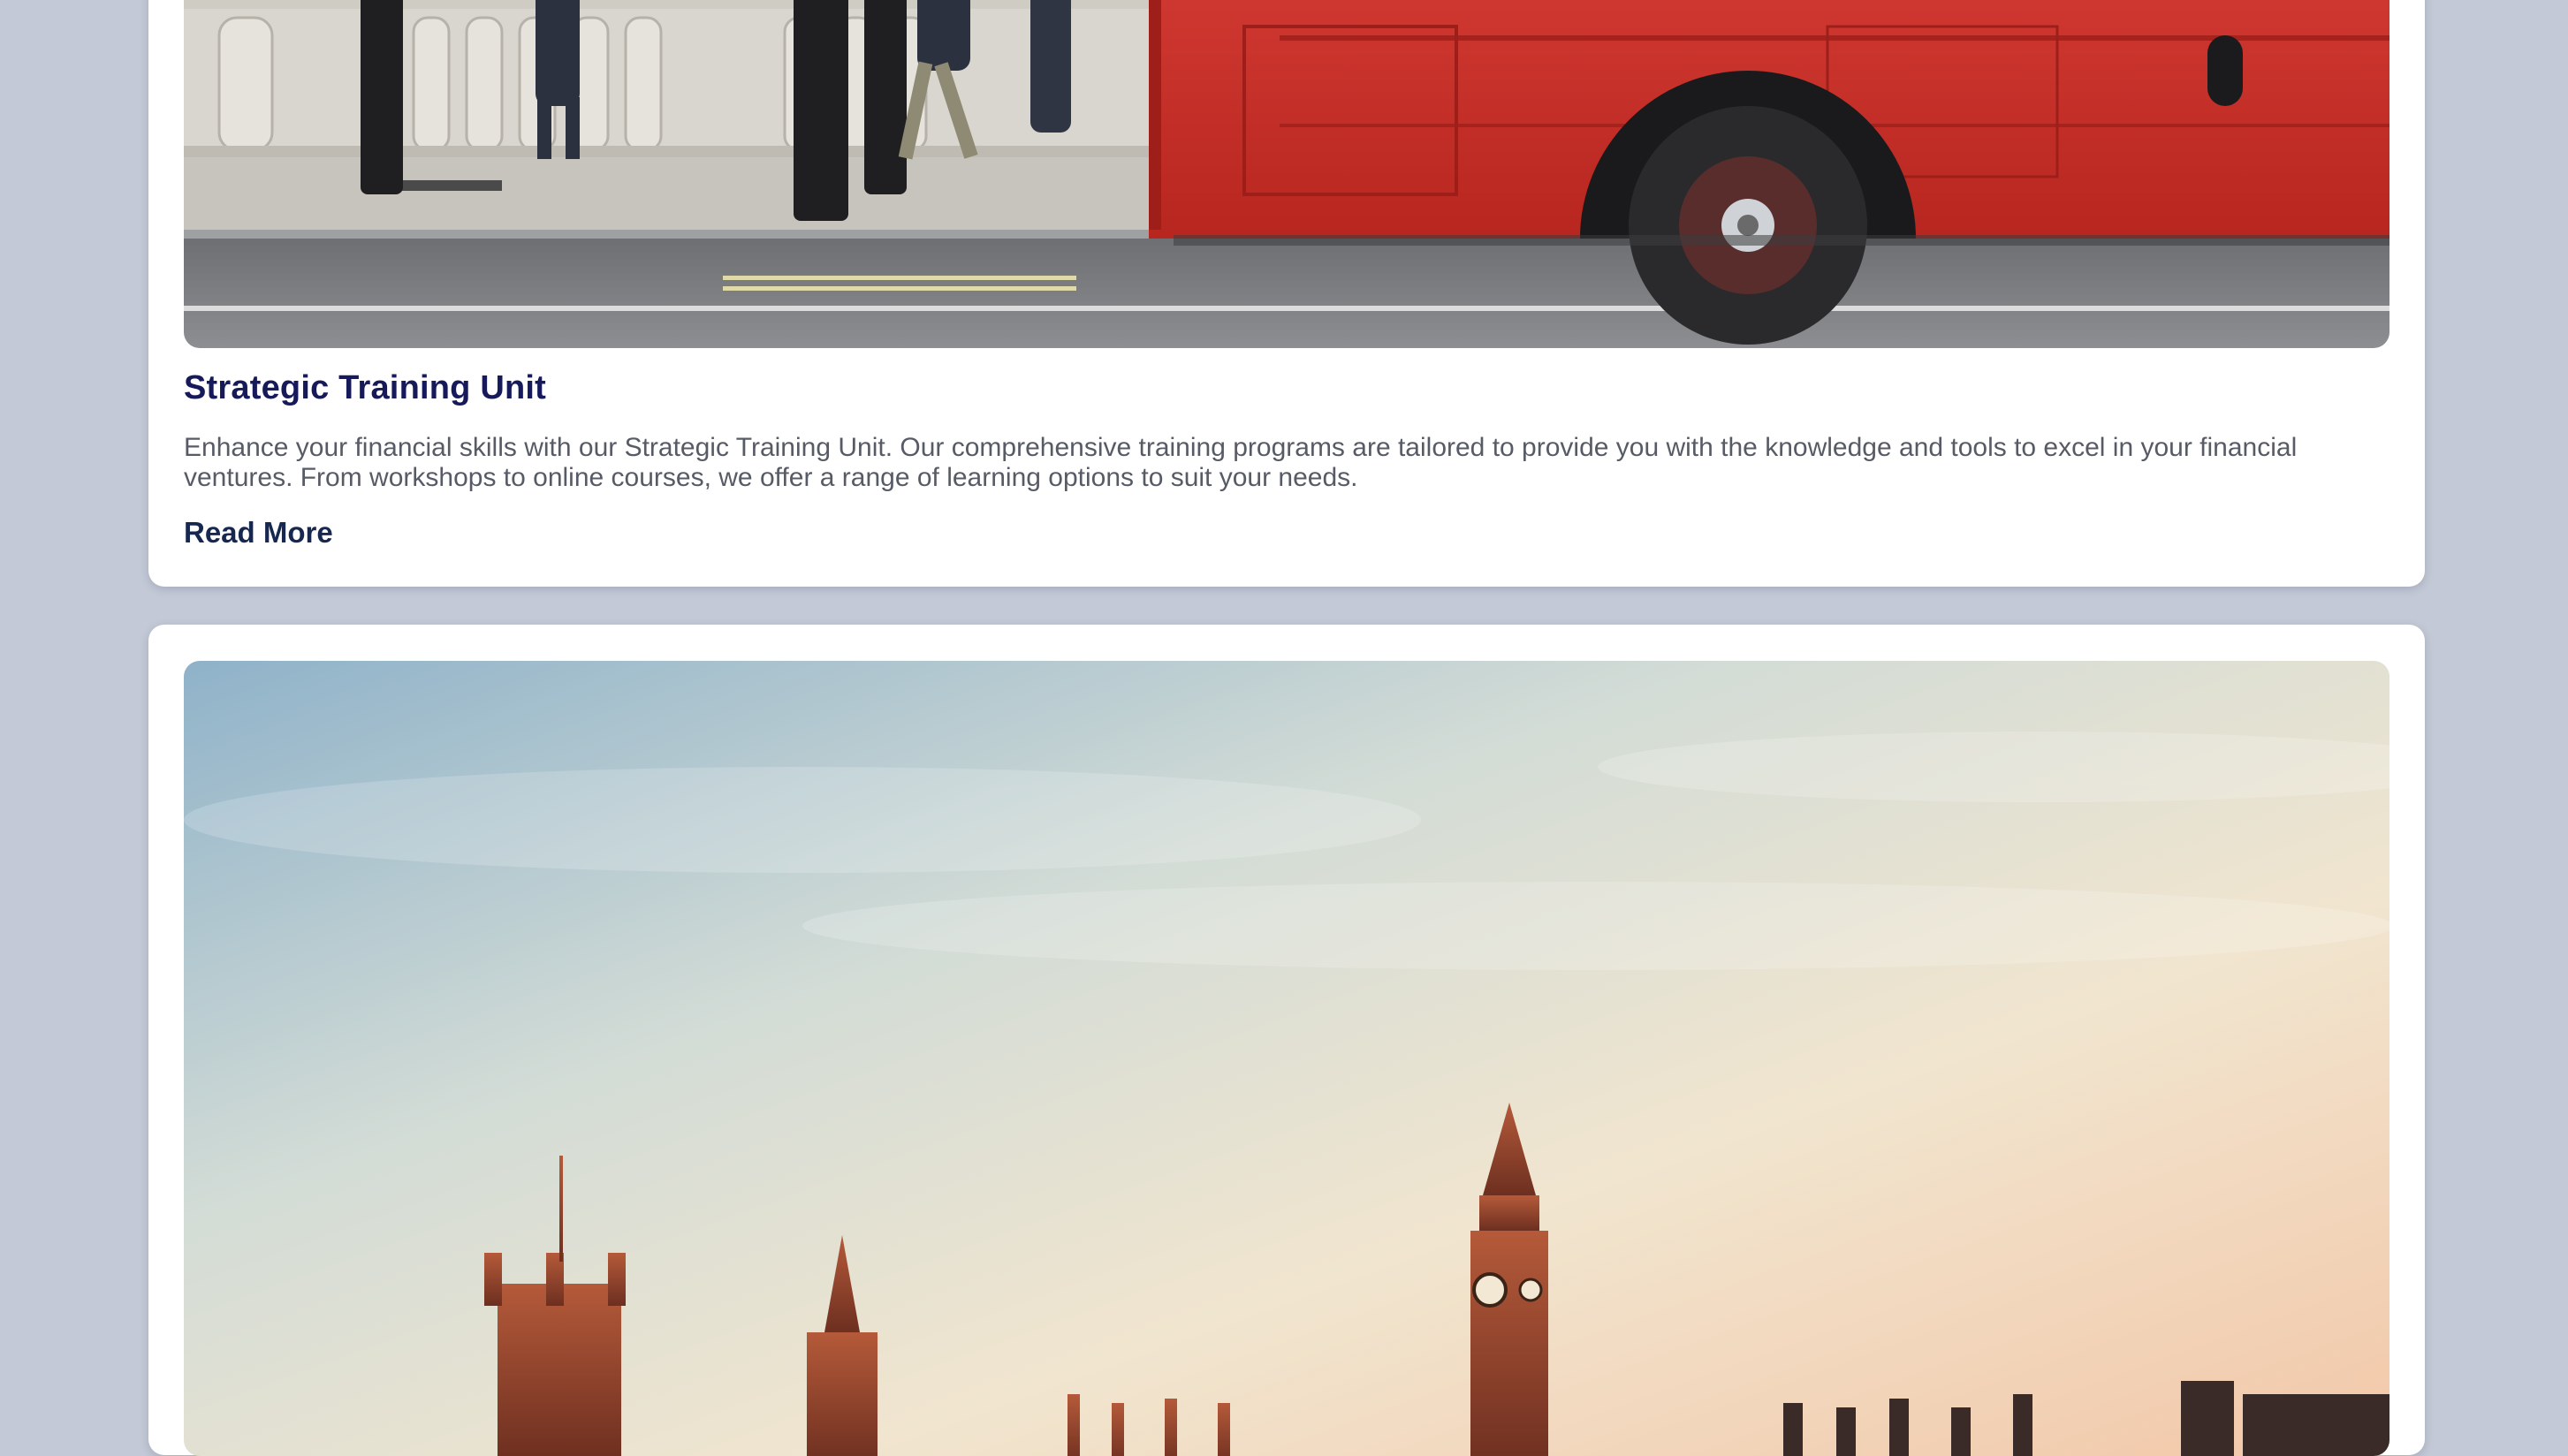  I want to click on card-title: Strategic Training Unit, so click(365, 387).